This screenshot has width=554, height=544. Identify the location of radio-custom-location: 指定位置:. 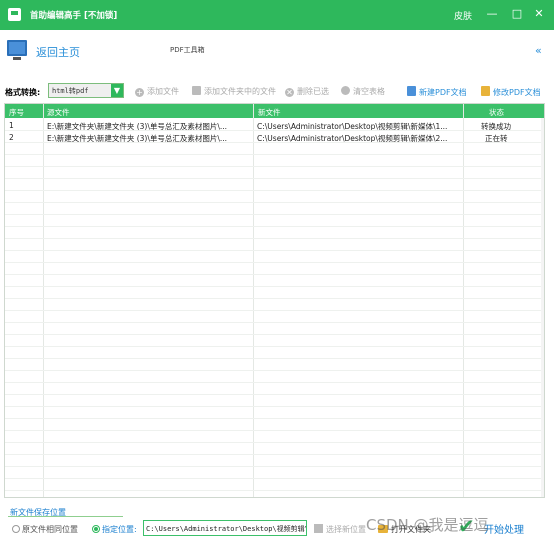
(114, 529).